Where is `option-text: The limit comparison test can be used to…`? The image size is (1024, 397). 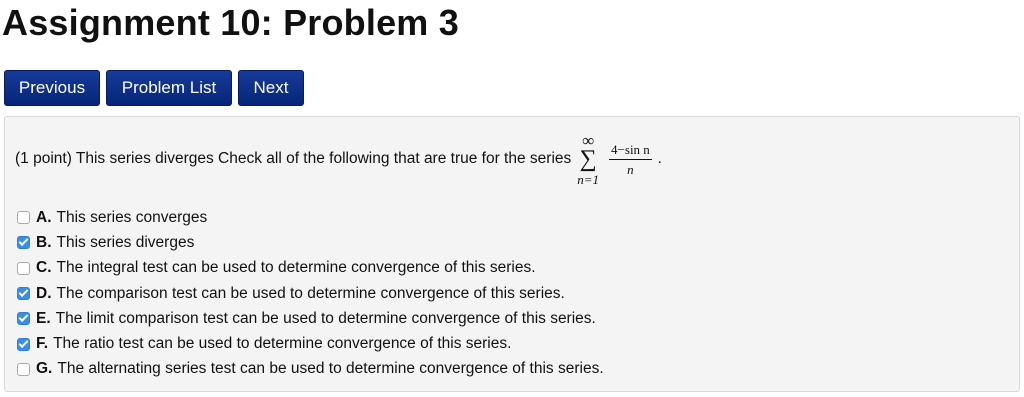
option-text: The limit comparison test can be used to… is located at coordinates (325, 318).